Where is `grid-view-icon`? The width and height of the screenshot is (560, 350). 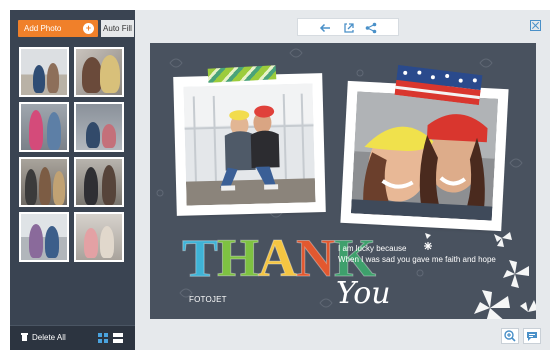 grid-view-icon is located at coordinates (103, 338).